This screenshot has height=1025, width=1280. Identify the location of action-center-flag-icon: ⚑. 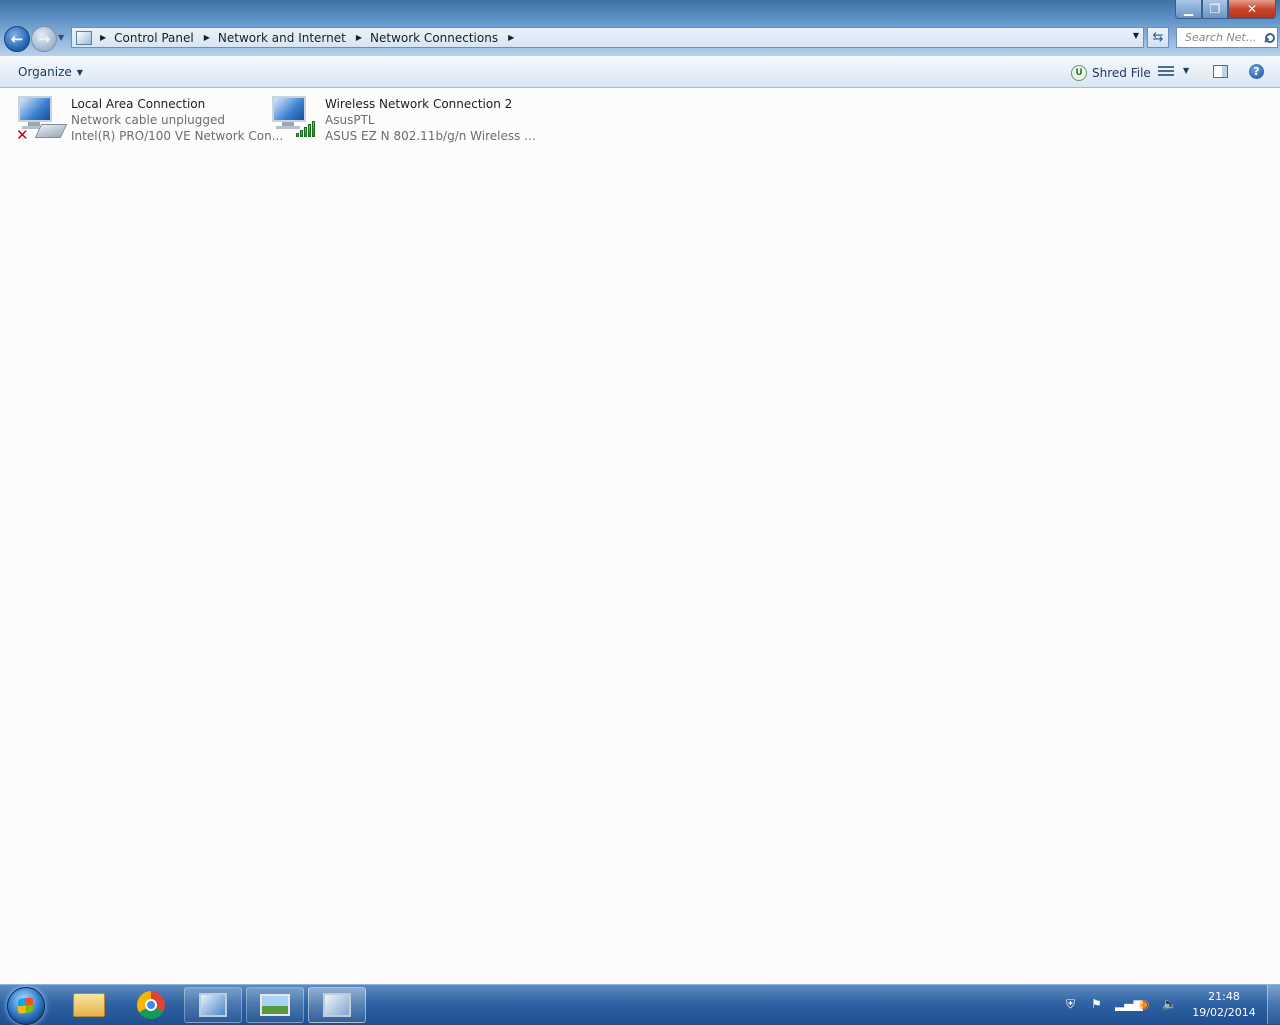
(1096, 1004).